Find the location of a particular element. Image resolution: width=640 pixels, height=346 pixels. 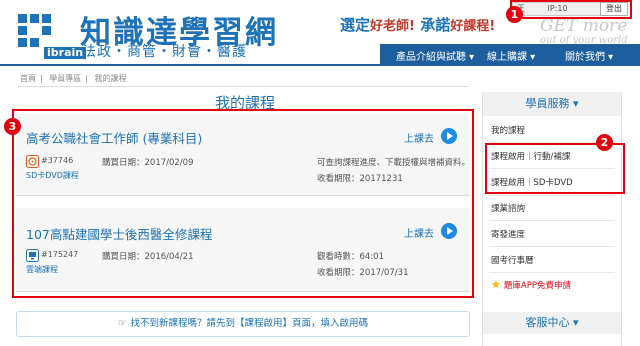

slogan-b: 承諾 is located at coordinates (435, 25).